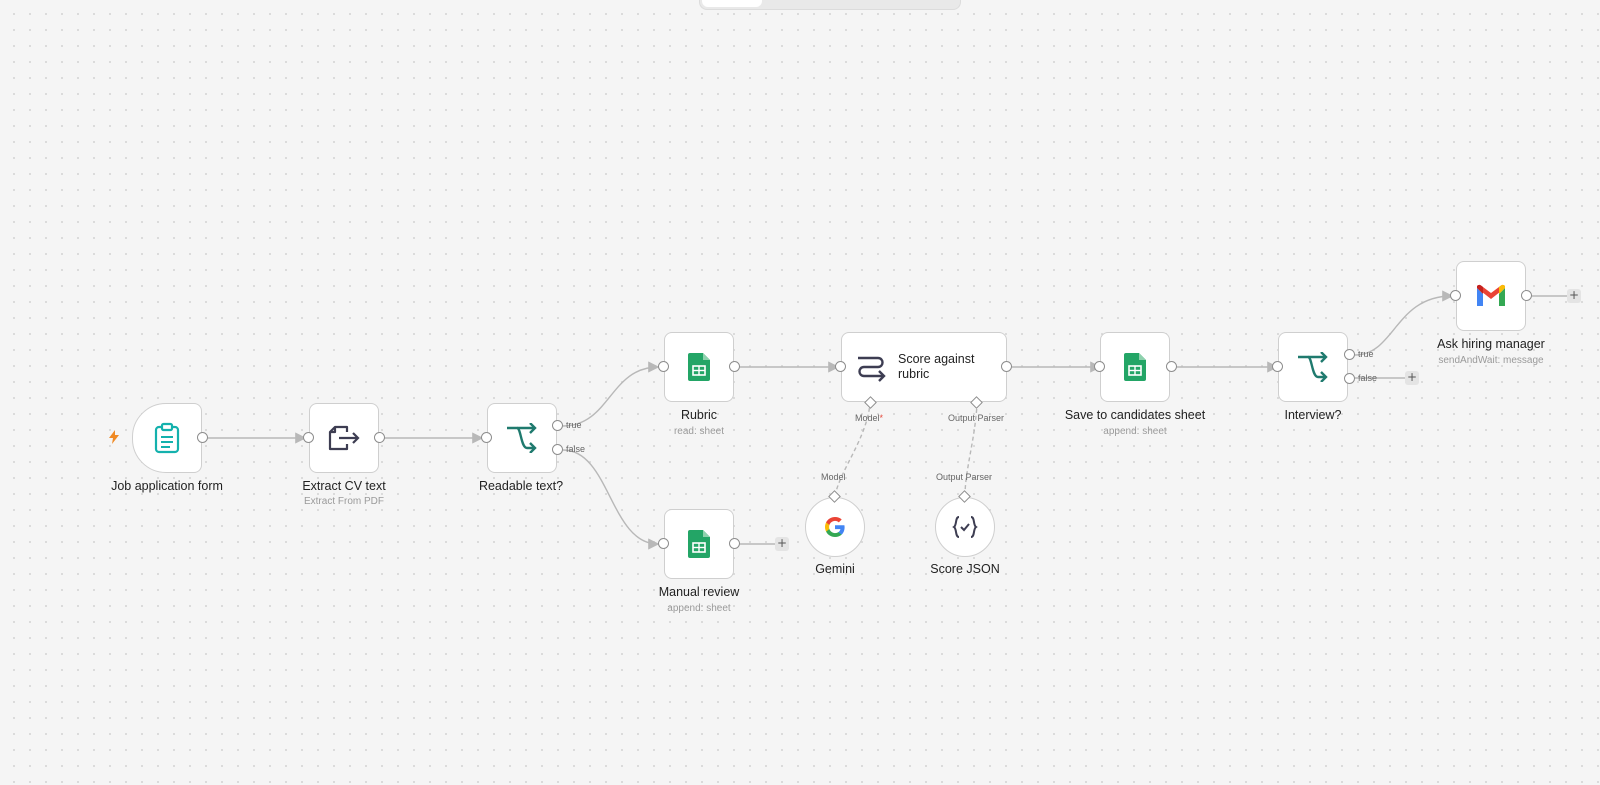 The image size is (1600, 785). Describe the element at coordinates (965, 569) in the screenshot. I see `node-label: Score JSON` at that location.